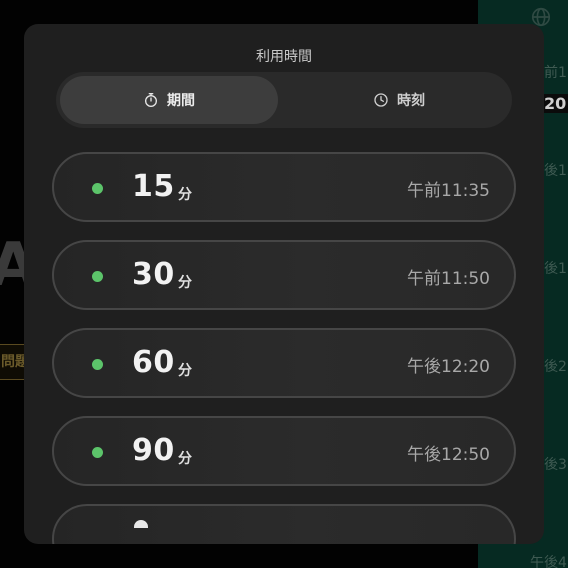 The width and height of the screenshot is (568, 568). I want to click on end-time: 午後12:20, so click(448, 367).